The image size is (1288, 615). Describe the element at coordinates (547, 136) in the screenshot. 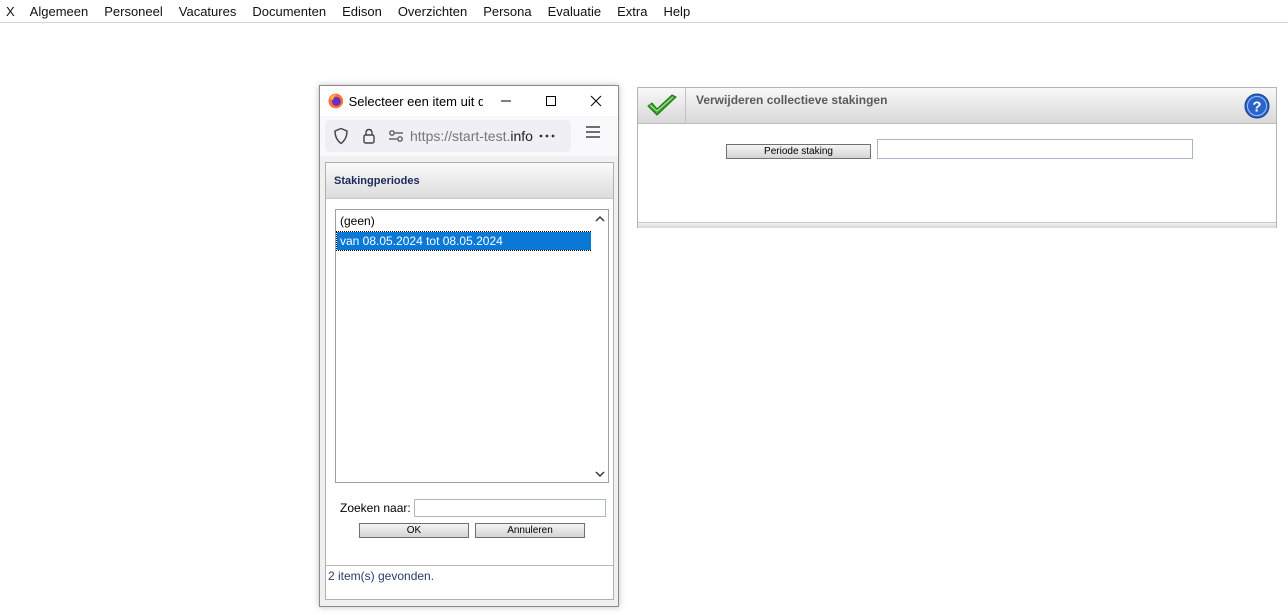

I see `more-icon` at that location.